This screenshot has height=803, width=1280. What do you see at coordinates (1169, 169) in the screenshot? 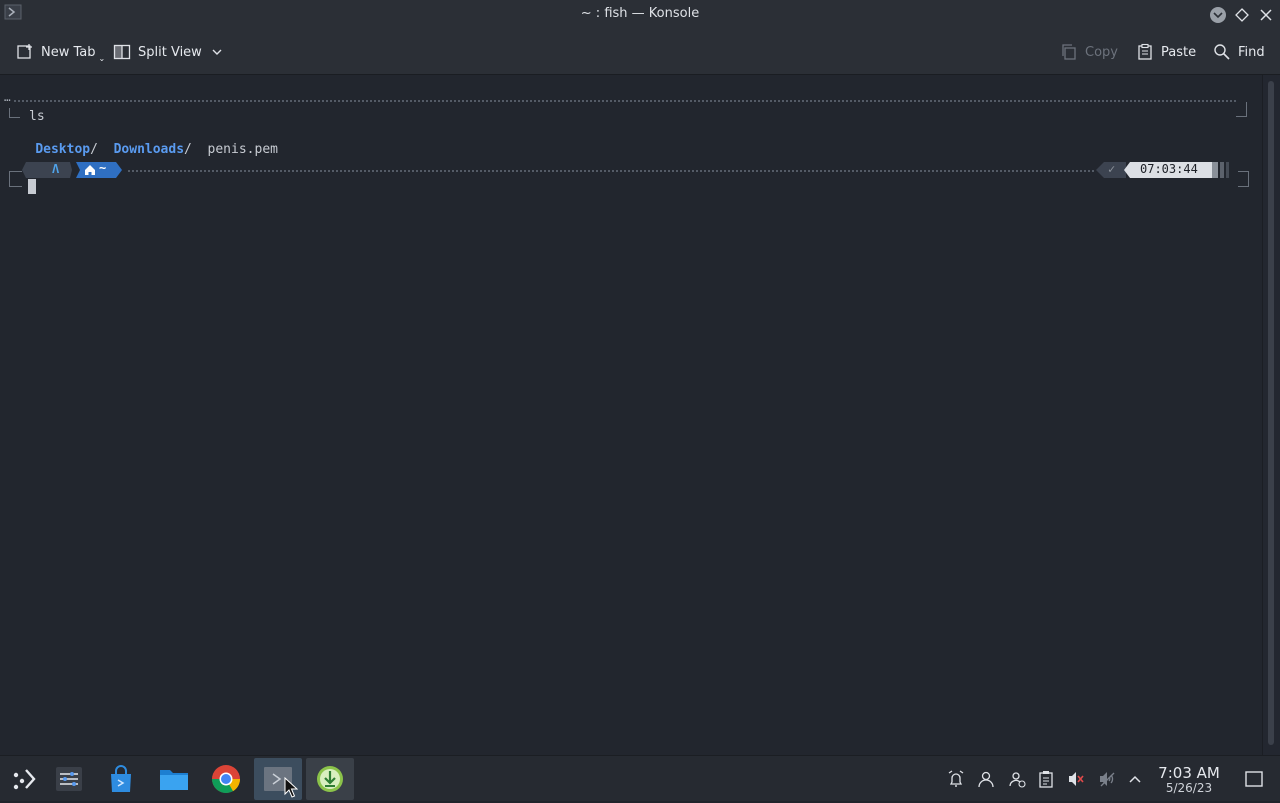
I see `prompt-time: 07:03:44` at bounding box center [1169, 169].